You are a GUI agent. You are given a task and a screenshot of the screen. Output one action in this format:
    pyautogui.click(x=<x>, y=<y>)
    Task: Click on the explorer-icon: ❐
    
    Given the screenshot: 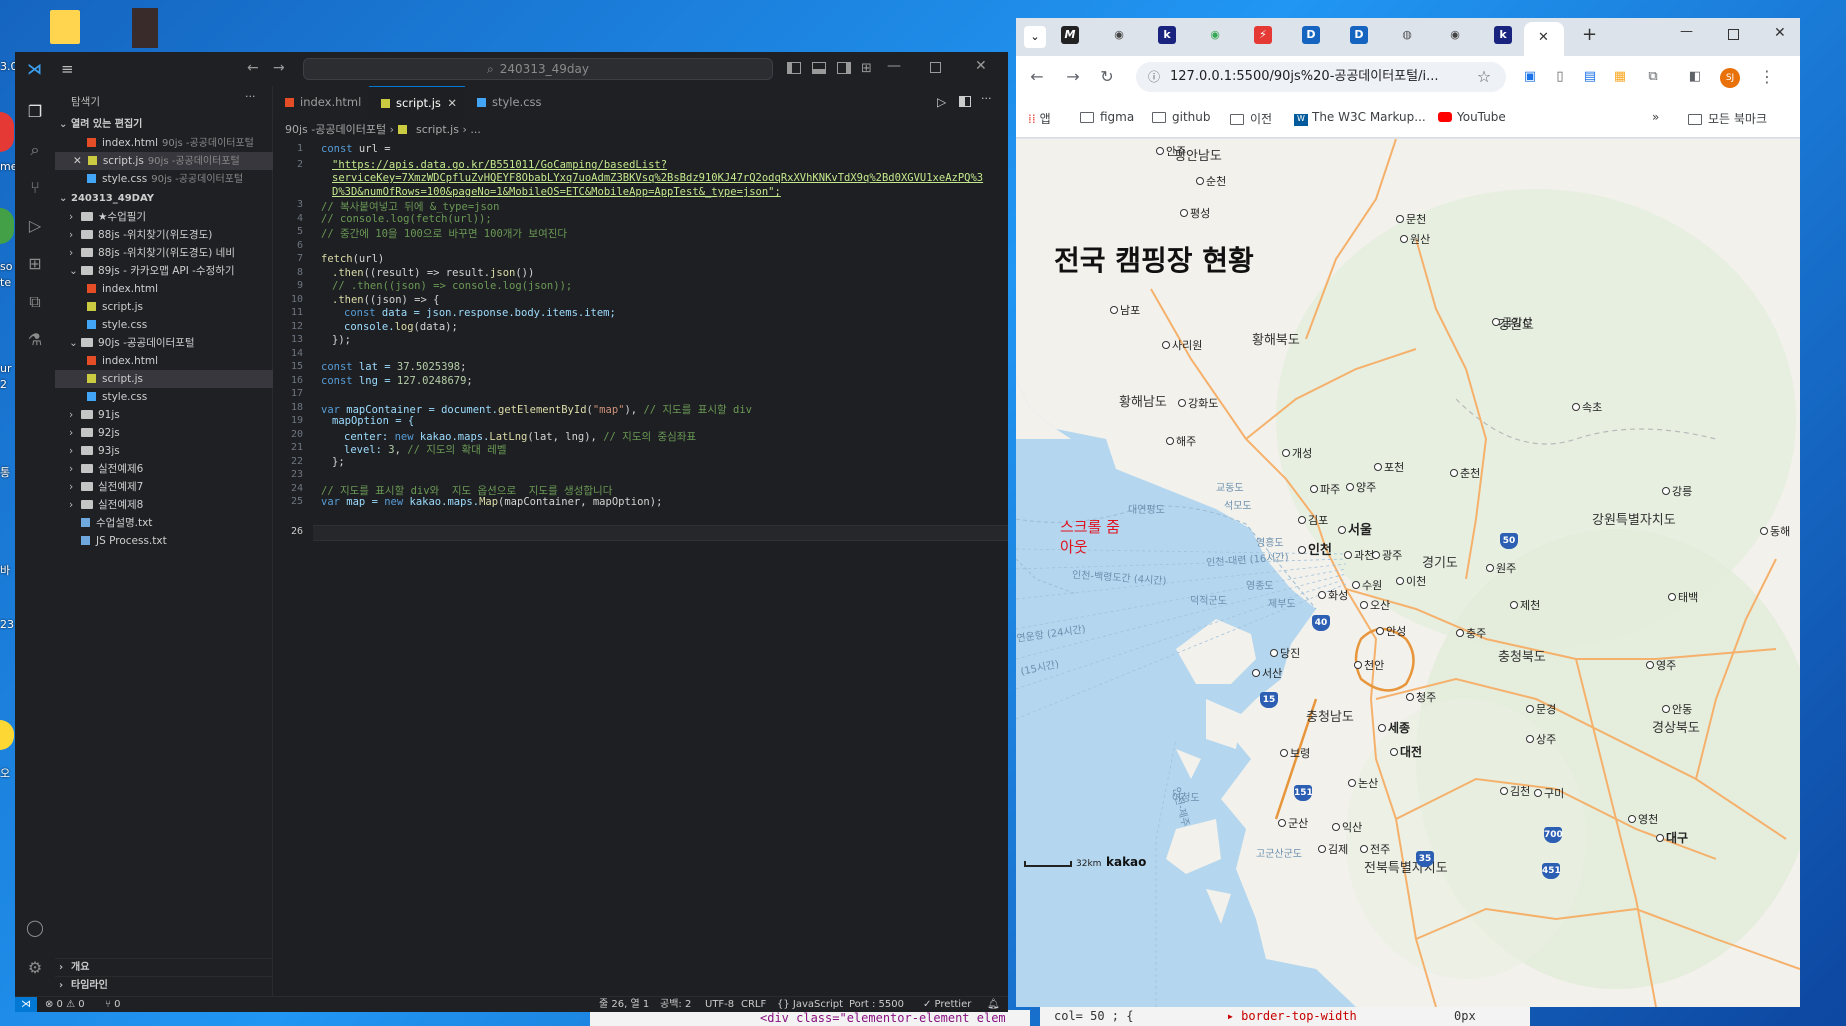 What is the action you would take?
    pyautogui.click(x=35, y=112)
    